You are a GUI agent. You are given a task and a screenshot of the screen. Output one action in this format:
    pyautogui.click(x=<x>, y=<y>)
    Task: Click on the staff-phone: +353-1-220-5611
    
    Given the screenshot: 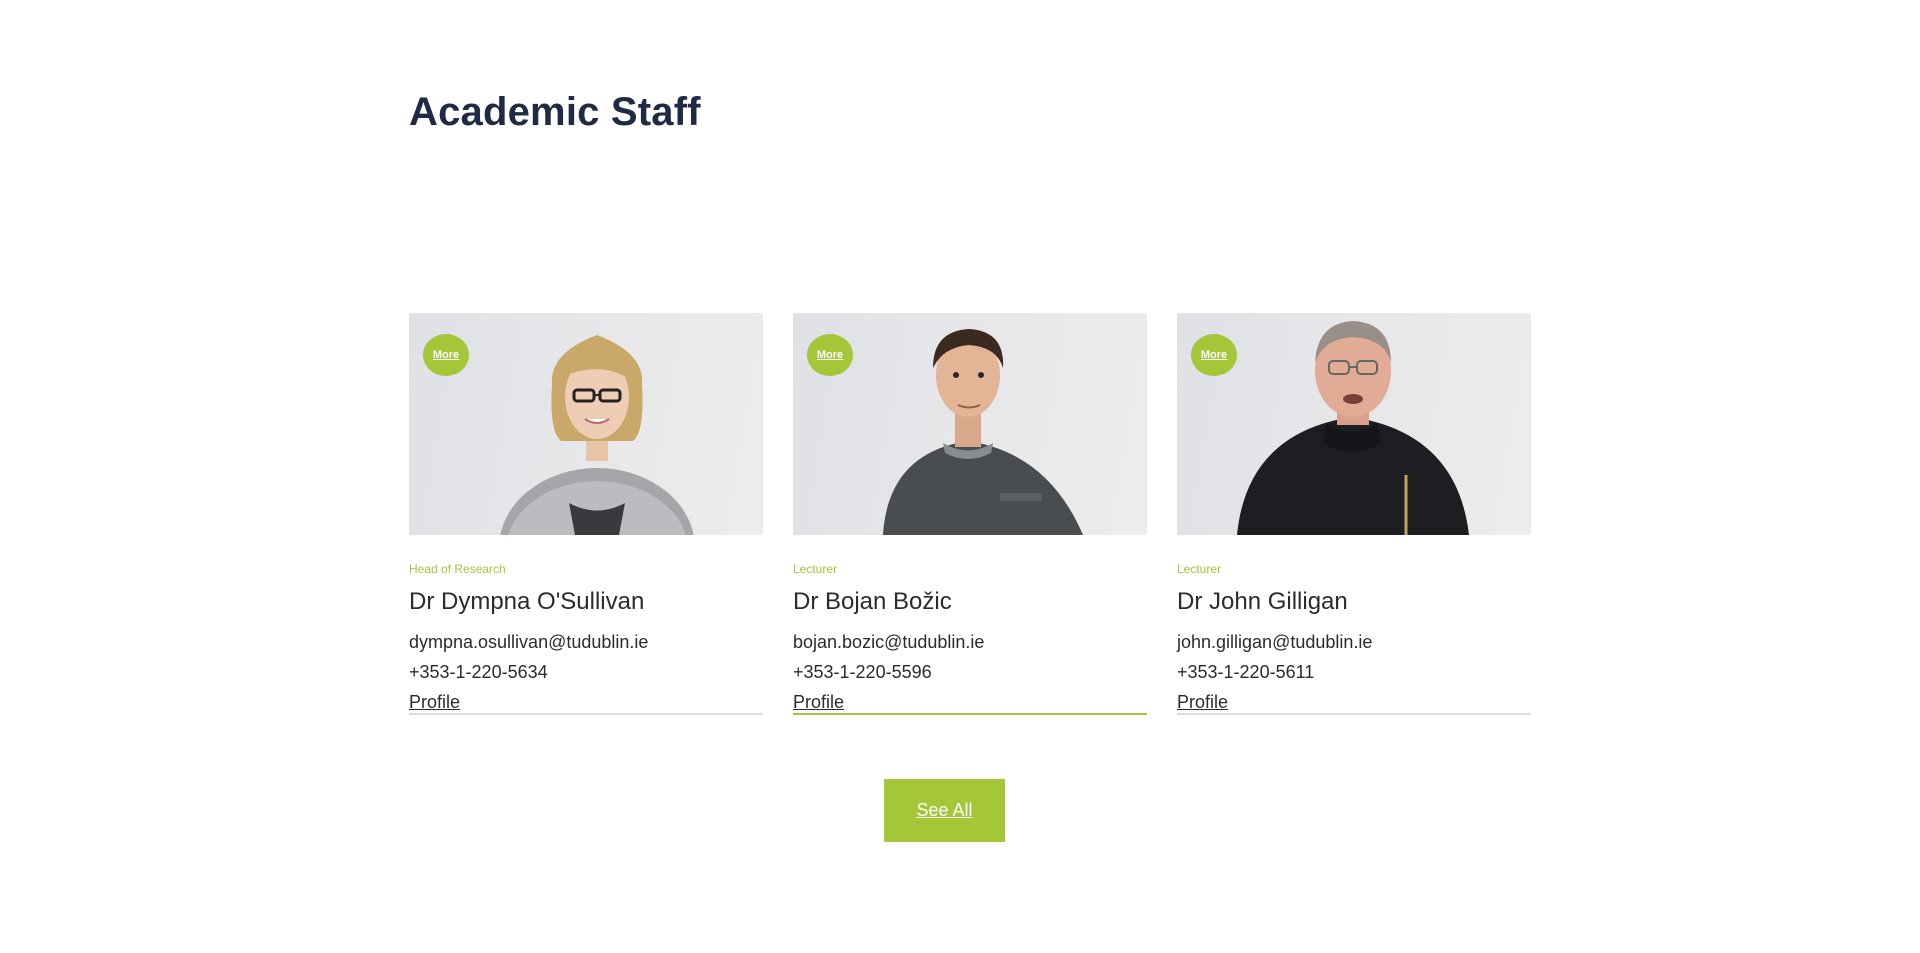 What is the action you would take?
    pyautogui.click(x=1354, y=672)
    